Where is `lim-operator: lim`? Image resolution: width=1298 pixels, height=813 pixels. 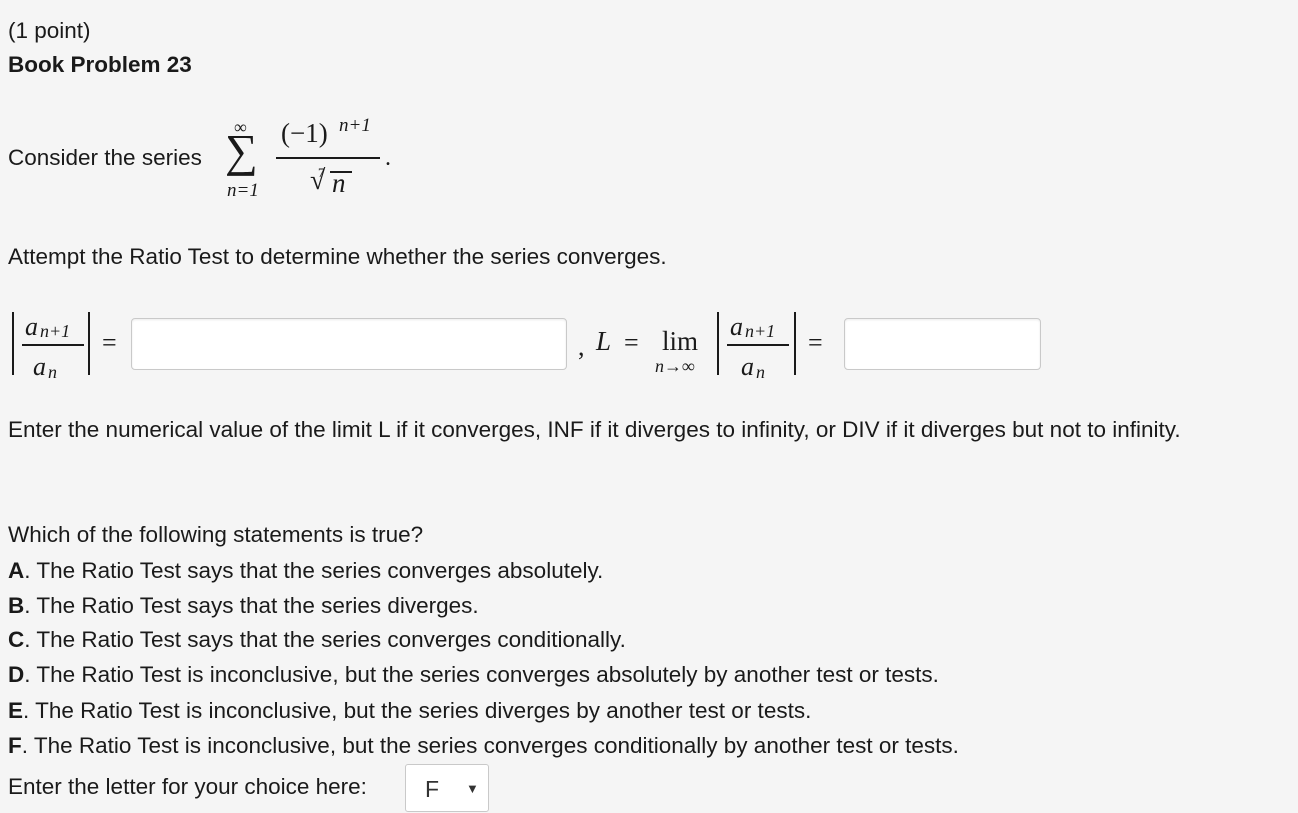 lim-operator: lim is located at coordinates (680, 341).